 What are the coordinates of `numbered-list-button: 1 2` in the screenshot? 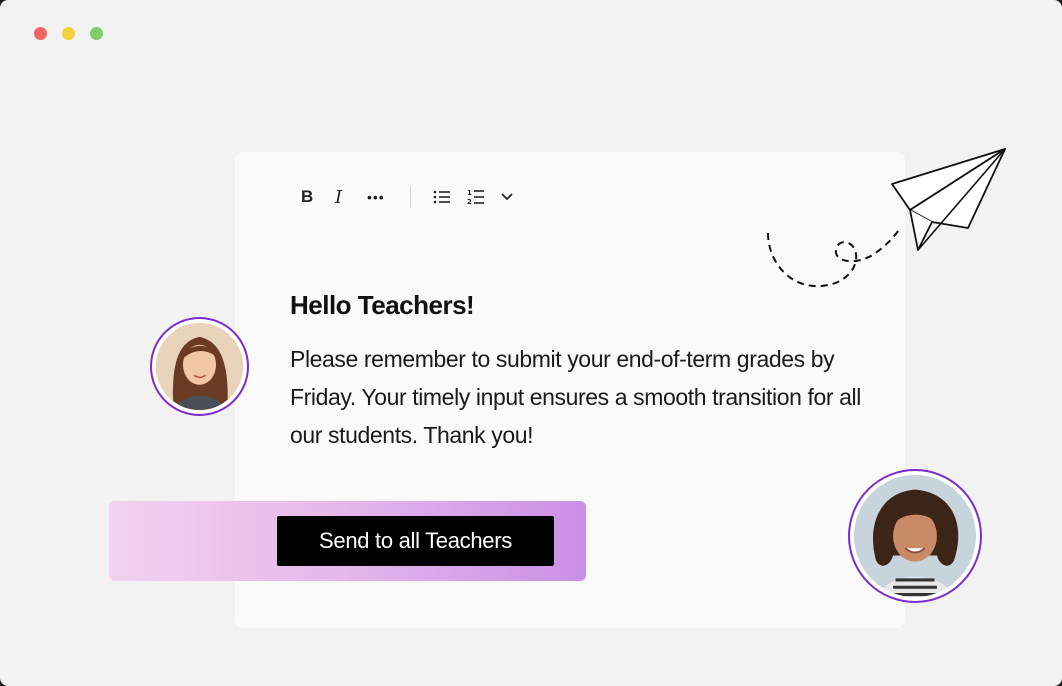 It's located at (476, 197).